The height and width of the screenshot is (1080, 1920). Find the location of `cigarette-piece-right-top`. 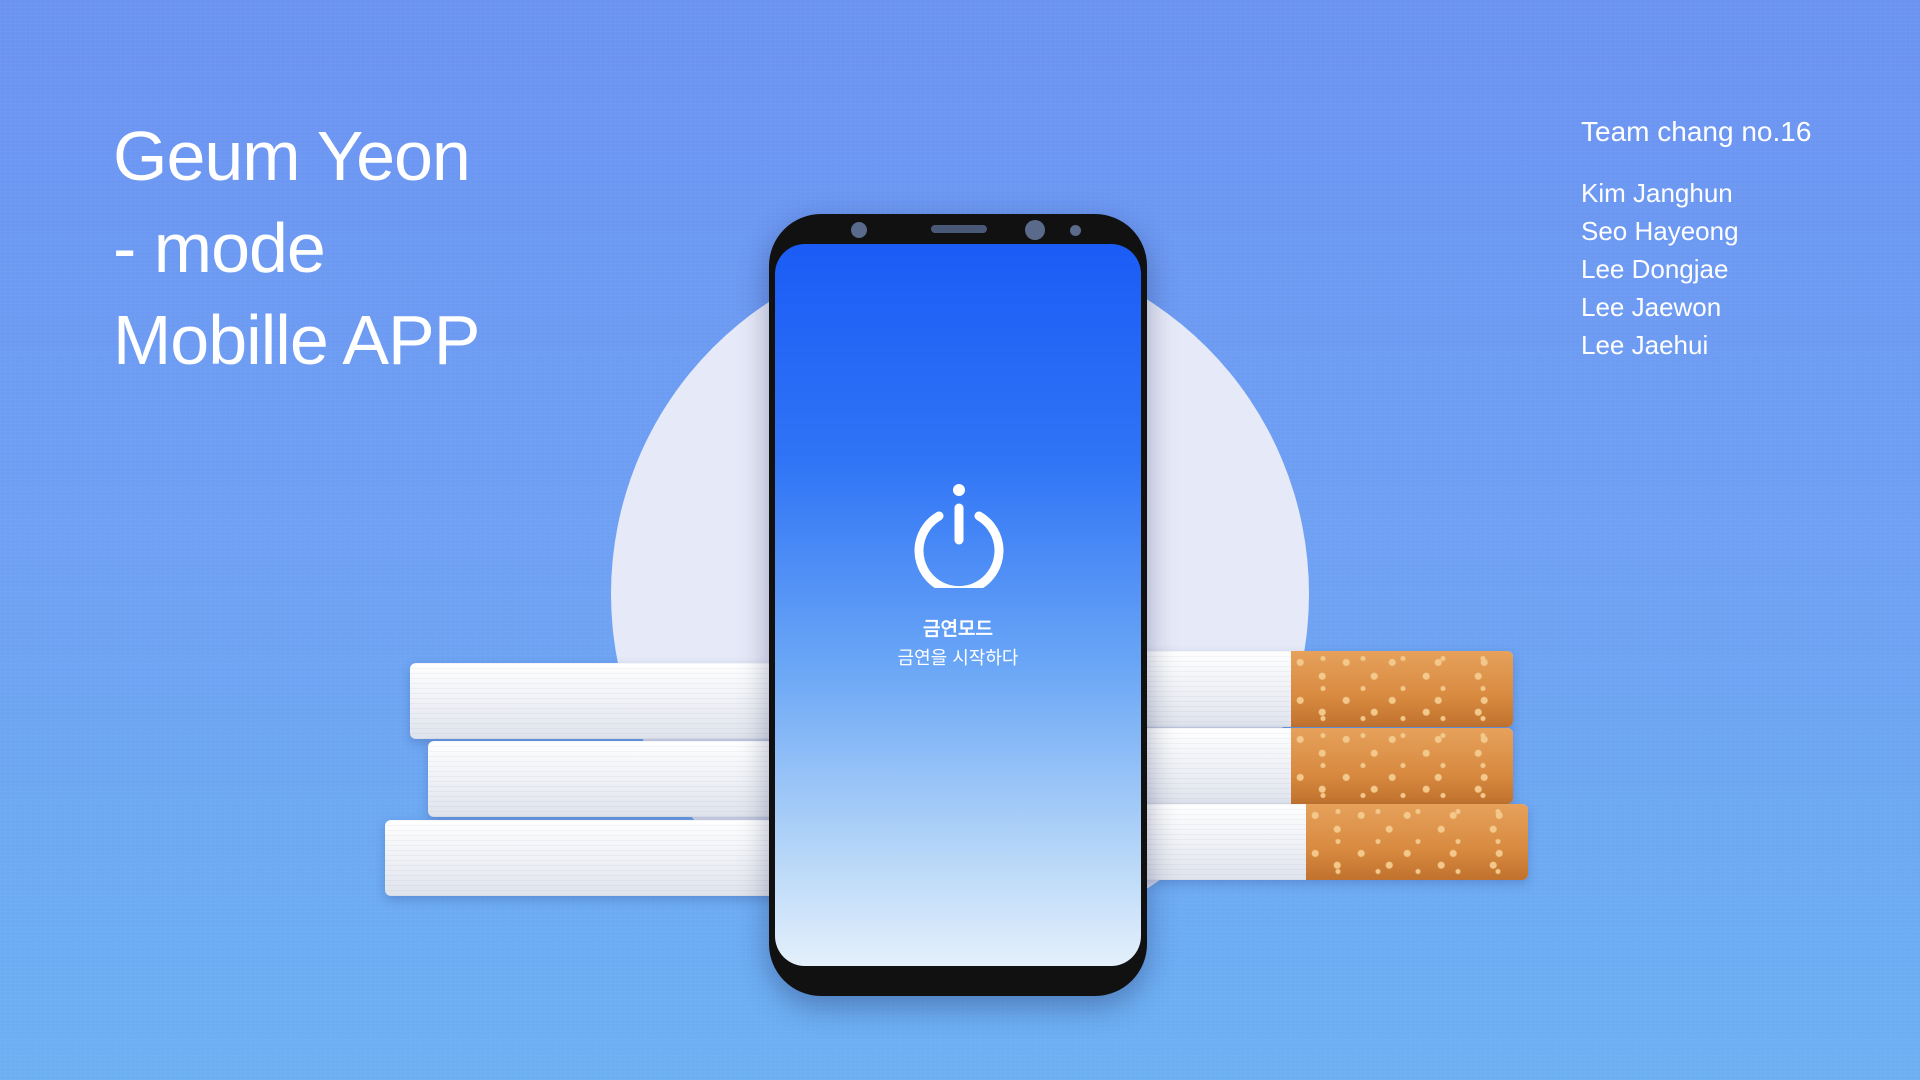

cigarette-piece-right-top is located at coordinates (1296, 689).